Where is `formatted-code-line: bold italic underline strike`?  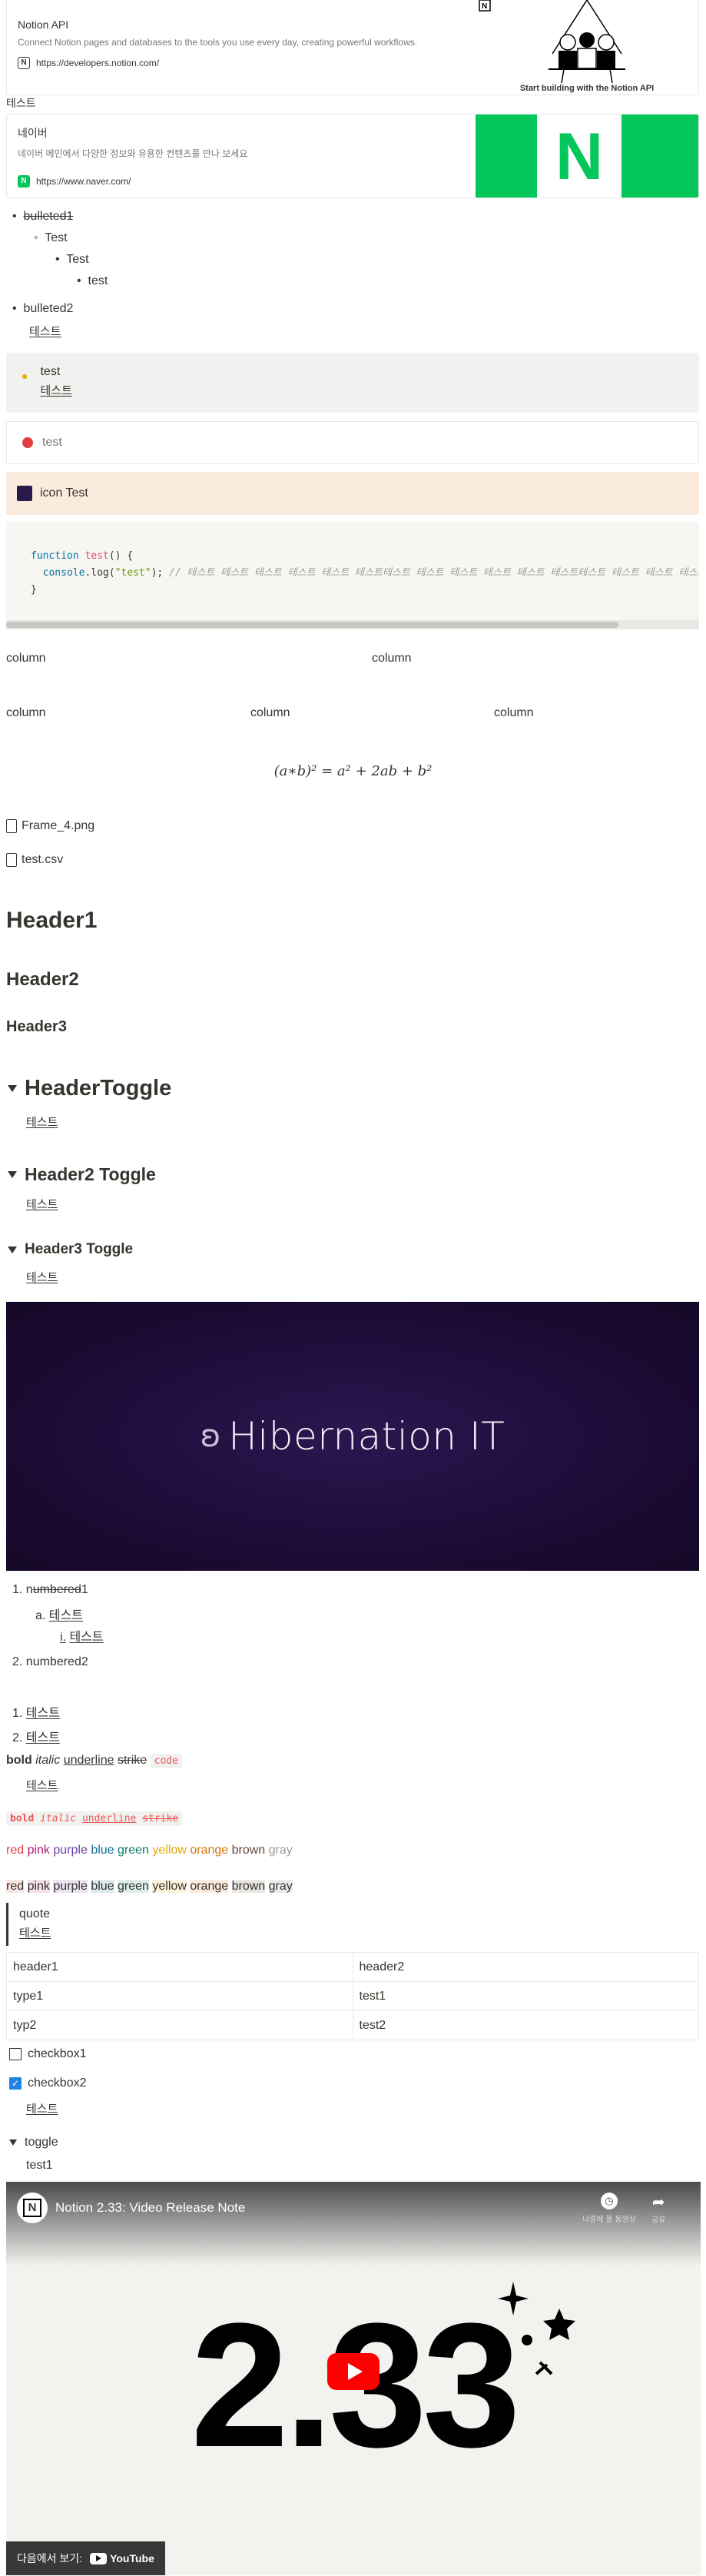 formatted-code-line: bold italic underline strike is located at coordinates (94, 1818).